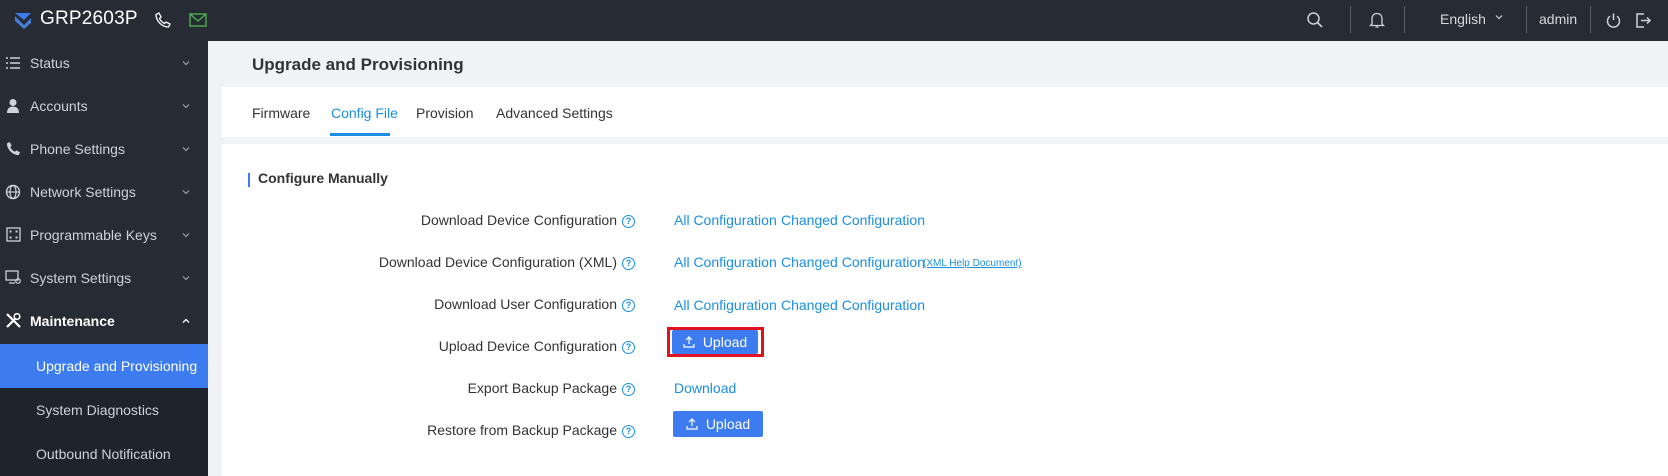 Image resolution: width=1668 pixels, height=476 pixels. Describe the element at coordinates (104, 62) in the screenshot. I see `sidebar-item-status: Status` at that location.